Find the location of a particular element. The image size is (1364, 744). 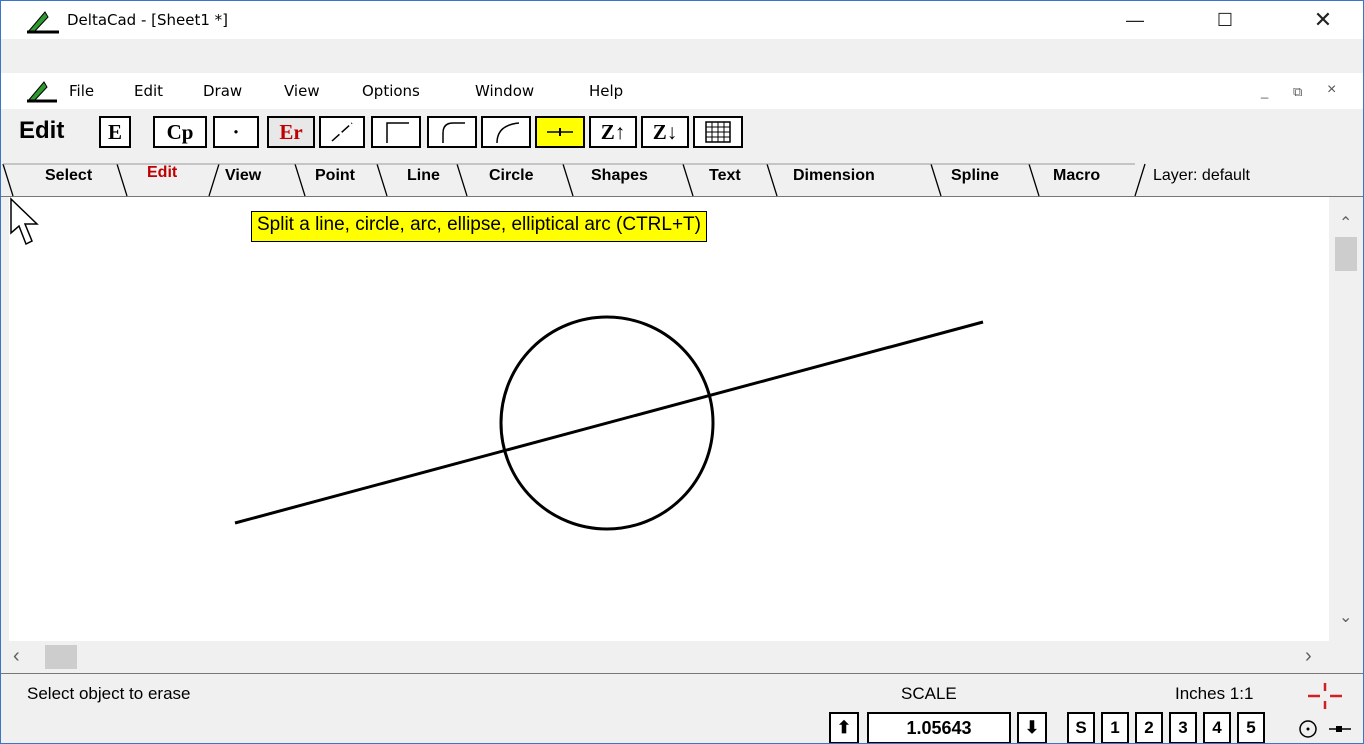

tab-view: View is located at coordinates (243, 176).